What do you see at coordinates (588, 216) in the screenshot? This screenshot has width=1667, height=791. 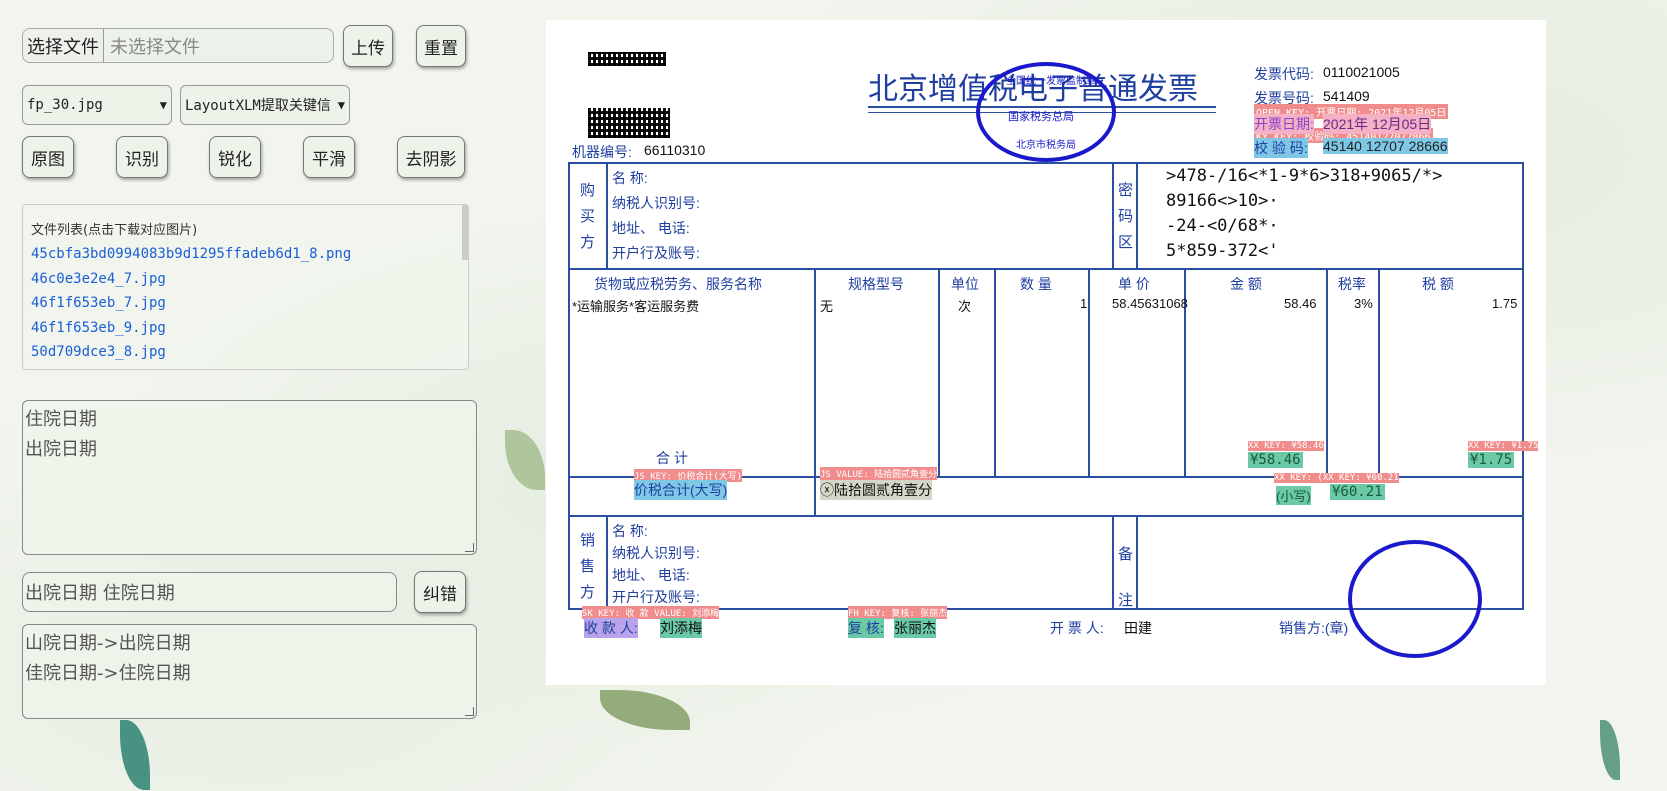 I see `buyer-side-label: 购买方` at bounding box center [588, 216].